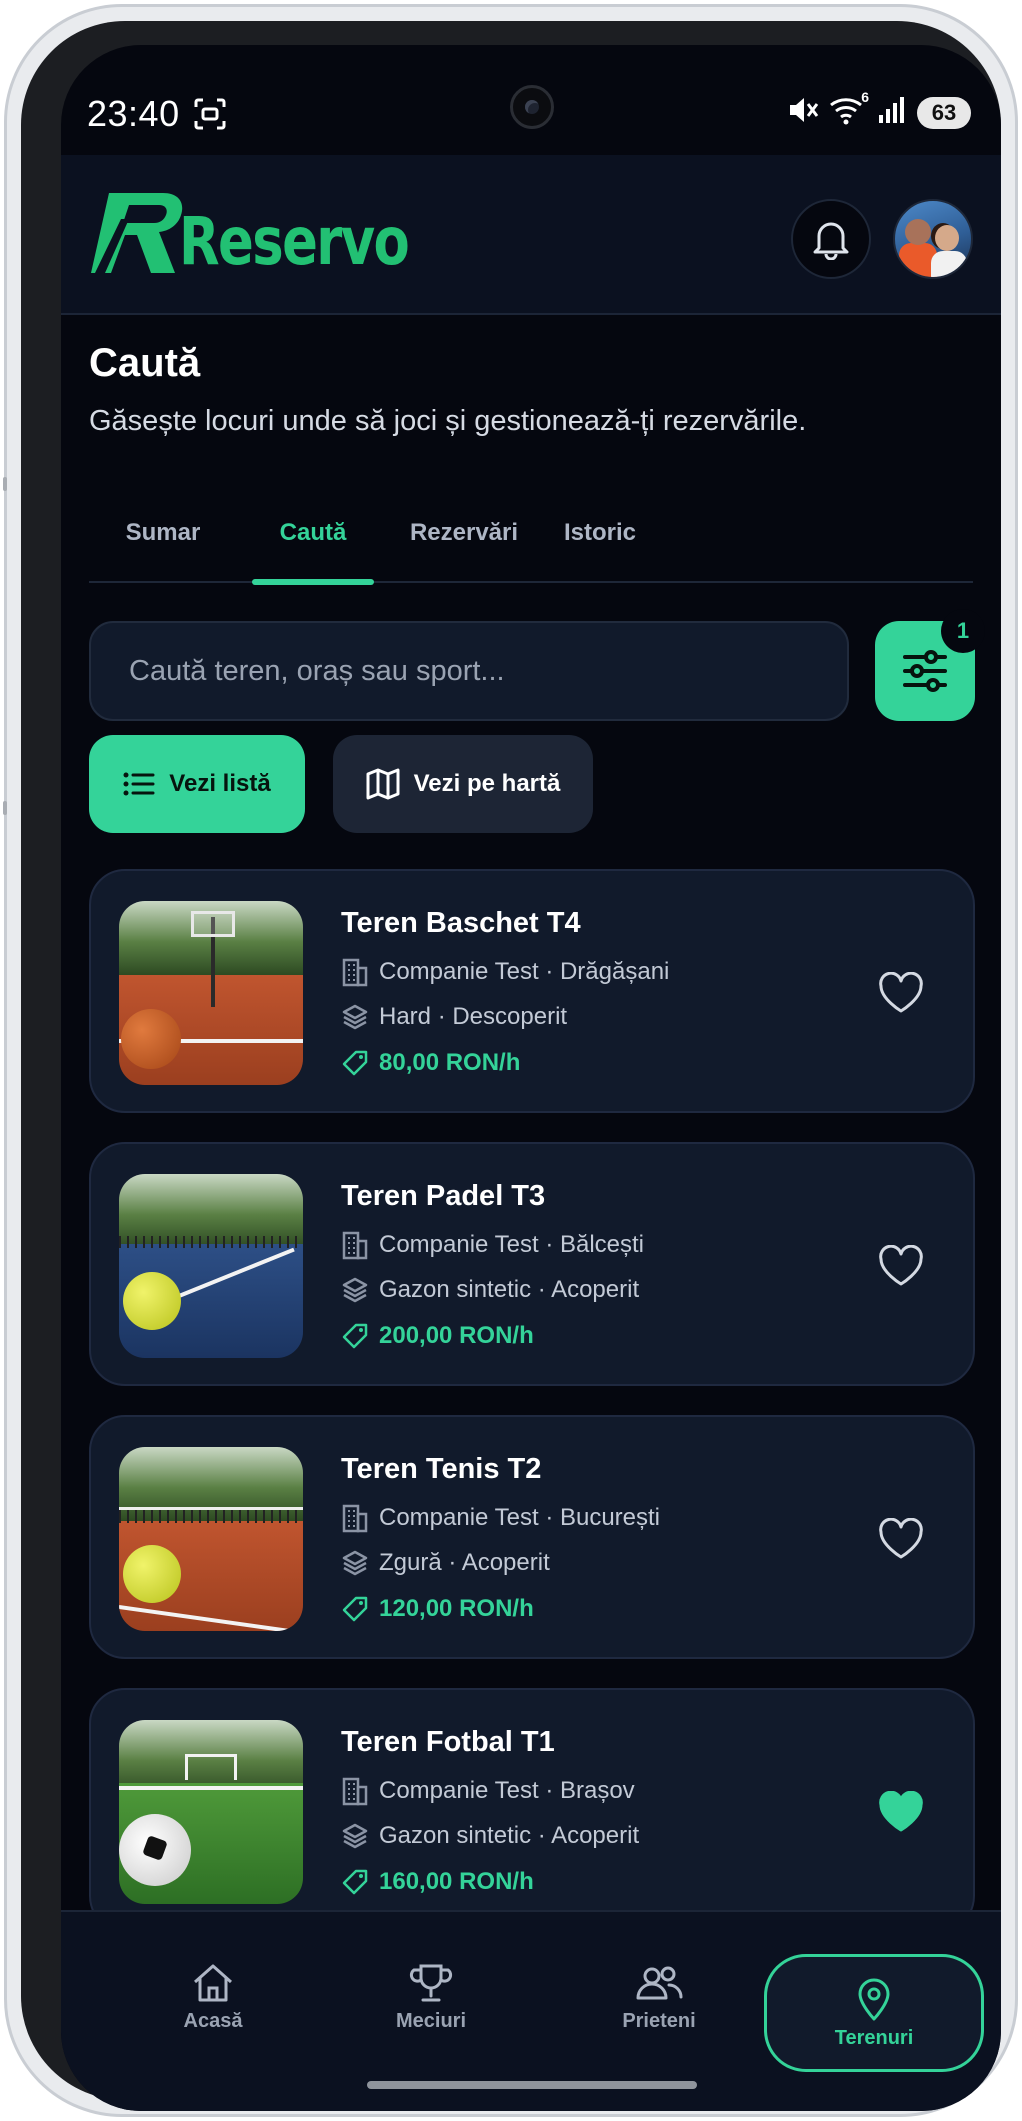 This screenshot has height=2121, width=1022. I want to click on heart-filled-icon, so click(901, 1811).